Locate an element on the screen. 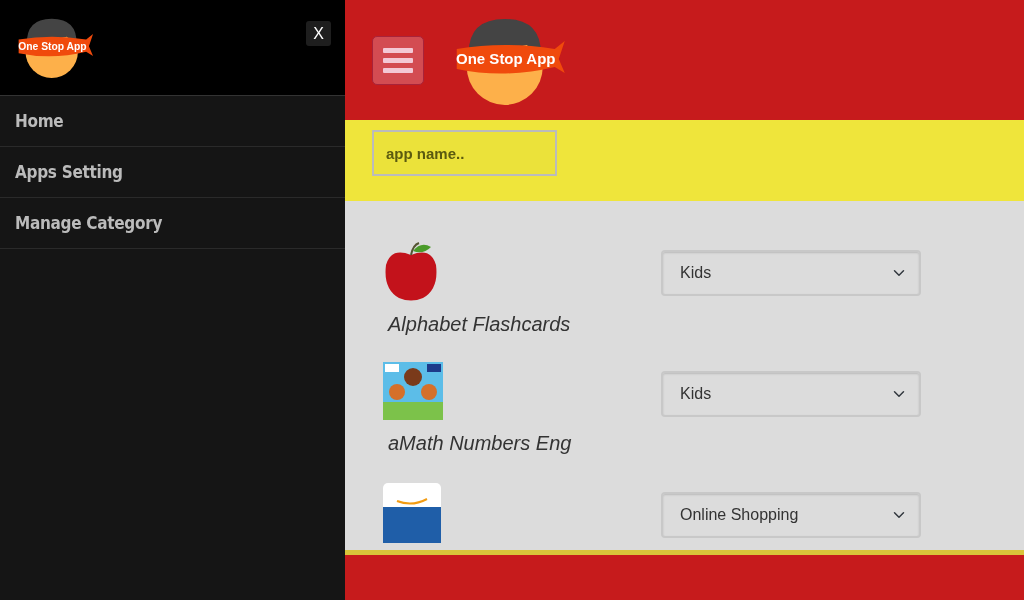 This screenshot has width=1024, height=600. apple-icon is located at coordinates (411, 271).